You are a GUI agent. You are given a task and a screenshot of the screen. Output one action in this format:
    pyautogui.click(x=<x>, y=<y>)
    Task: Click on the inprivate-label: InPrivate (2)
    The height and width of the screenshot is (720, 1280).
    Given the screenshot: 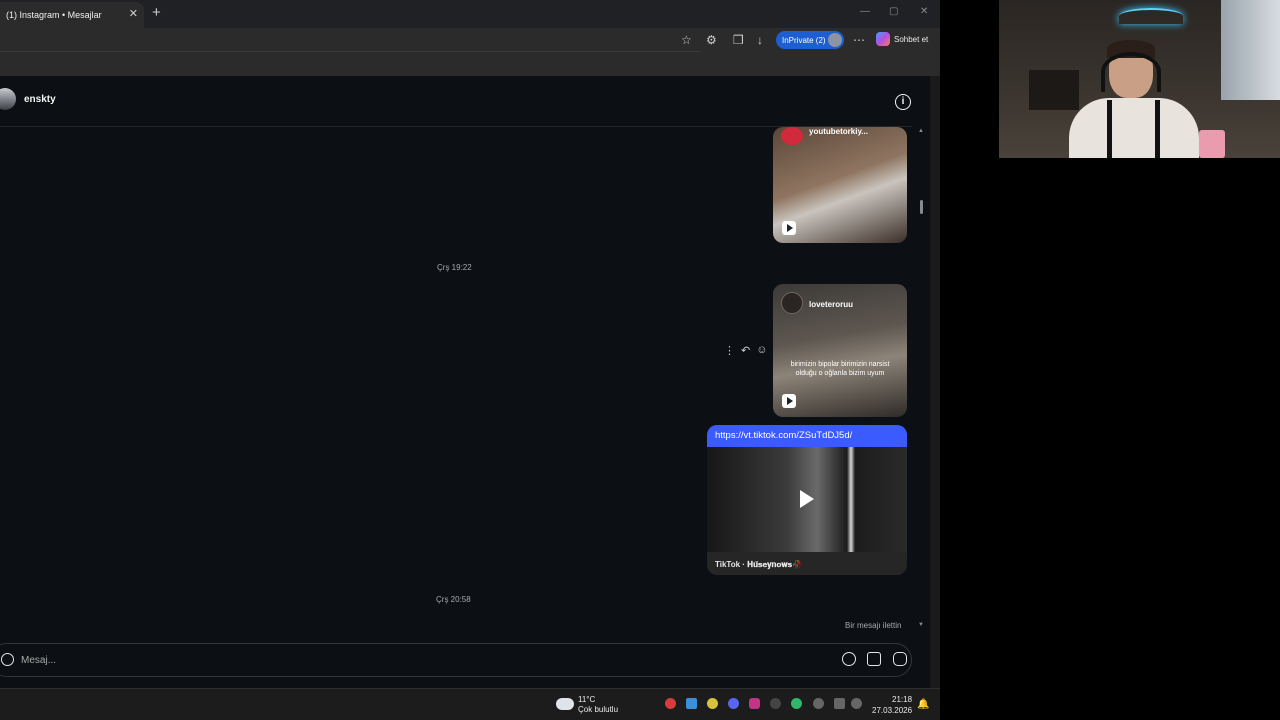 What is the action you would take?
    pyautogui.click(x=804, y=40)
    